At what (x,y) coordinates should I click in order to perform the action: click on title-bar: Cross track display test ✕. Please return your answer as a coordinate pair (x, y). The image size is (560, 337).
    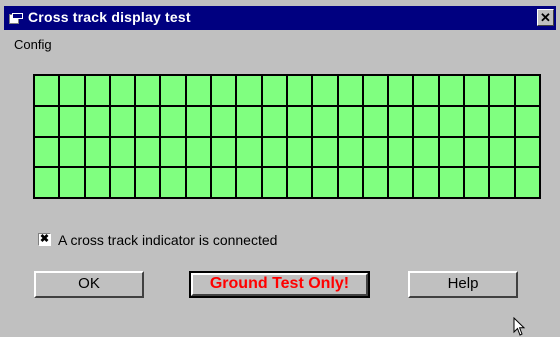
    Looking at the image, I should click on (280, 18).